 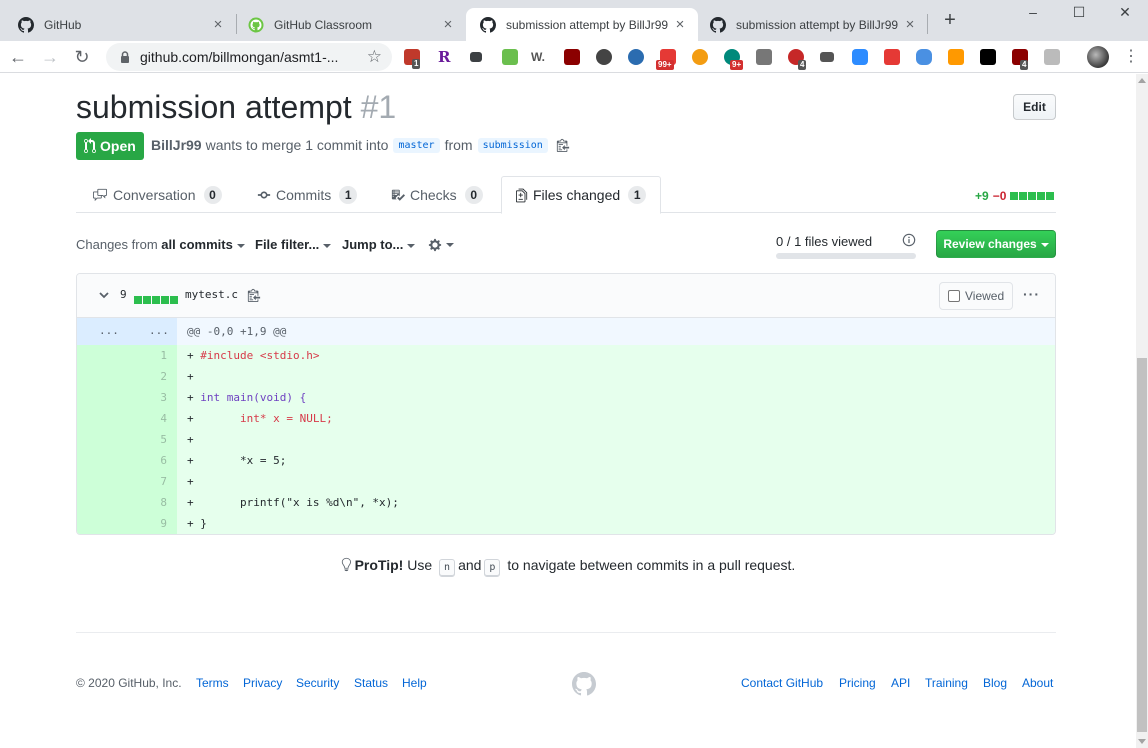 What do you see at coordinates (194, 376) in the screenshot?
I see `diff-prefix: +` at bounding box center [194, 376].